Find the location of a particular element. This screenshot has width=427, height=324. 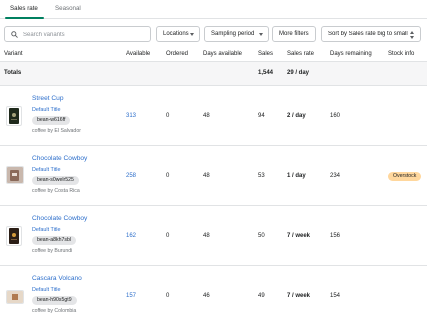

column-ordered: Ordered is located at coordinates (177, 54).